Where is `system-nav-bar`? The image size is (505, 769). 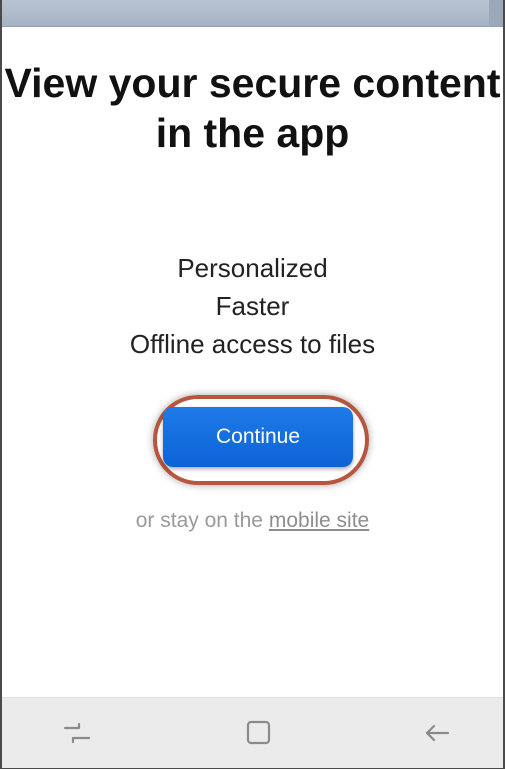
system-nav-bar is located at coordinates (252, 732).